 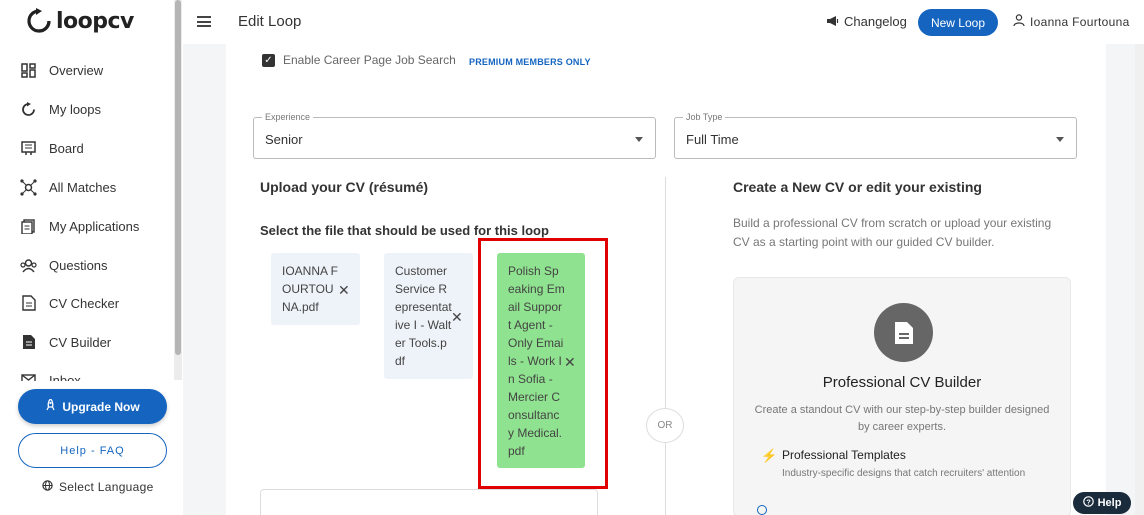 What do you see at coordinates (94, 226) in the screenshot?
I see `sidebar-item-label: My Applications` at bounding box center [94, 226].